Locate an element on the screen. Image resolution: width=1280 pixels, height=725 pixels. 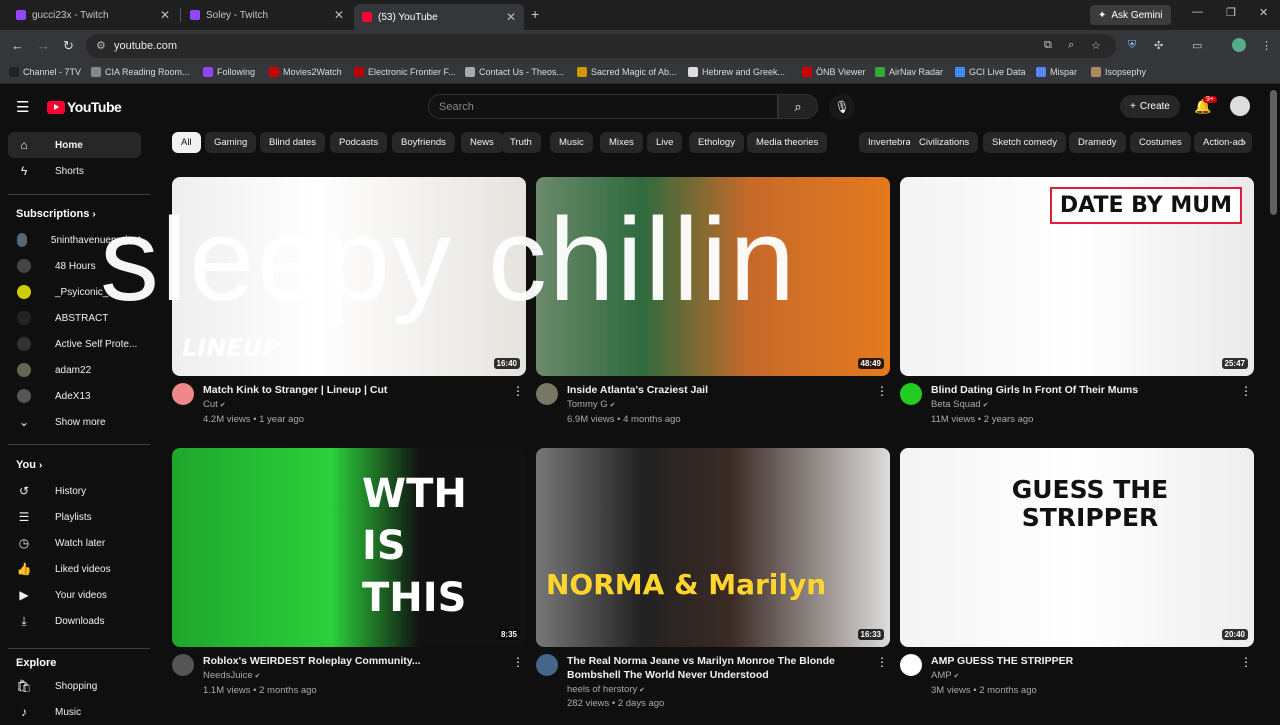
filter-chip: Live is located at coordinates (665, 142).